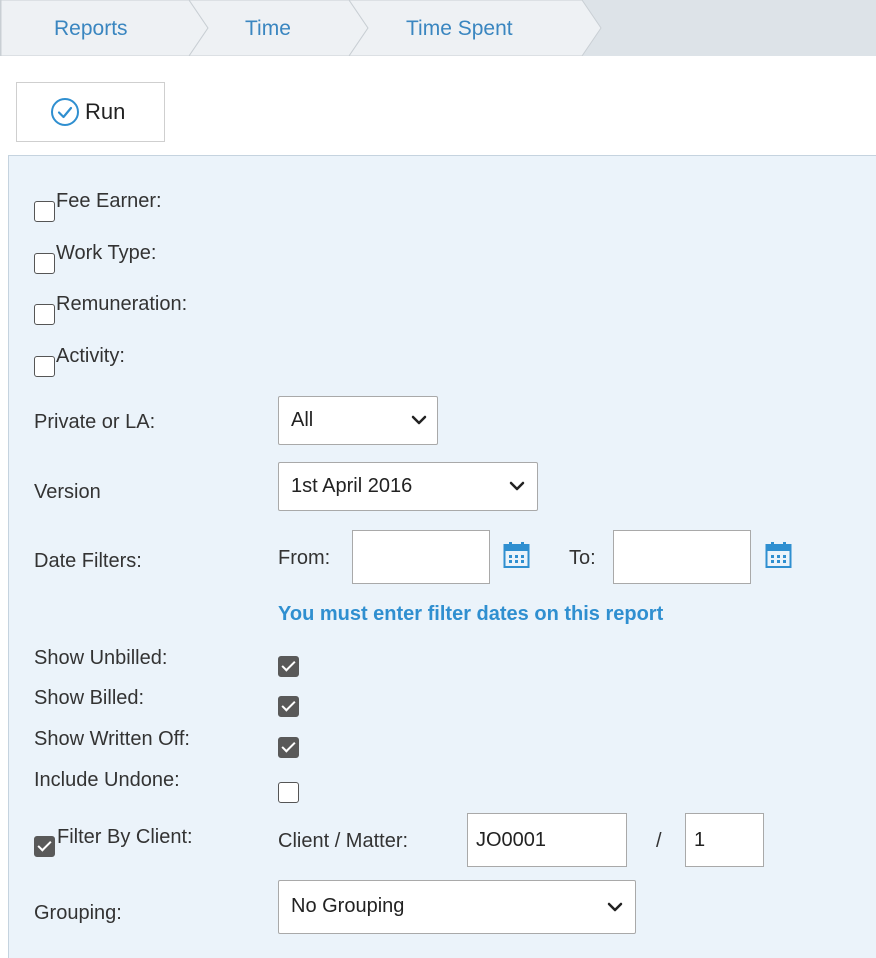 The width and height of the screenshot is (876, 958). What do you see at coordinates (106, 253) in the screenshot?
I see `work-type-label: Work Type:` at bounding box center [106, 253].